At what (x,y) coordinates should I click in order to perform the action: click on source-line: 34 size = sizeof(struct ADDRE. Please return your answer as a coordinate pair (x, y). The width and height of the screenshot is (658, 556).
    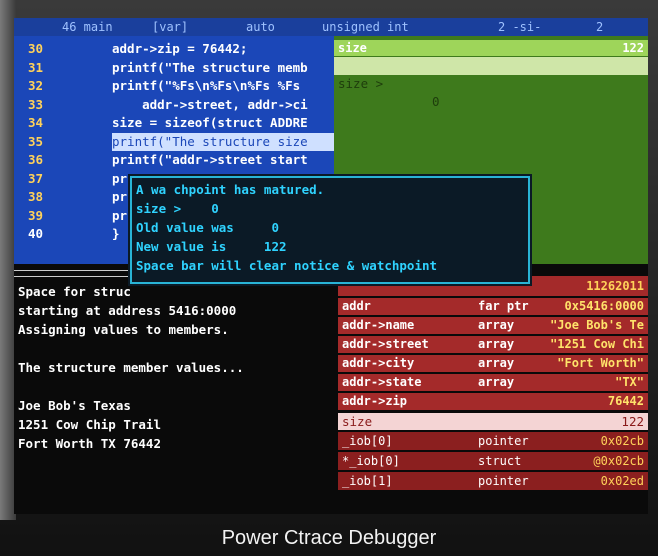
    Looking at the image, I should click on (174, 123).